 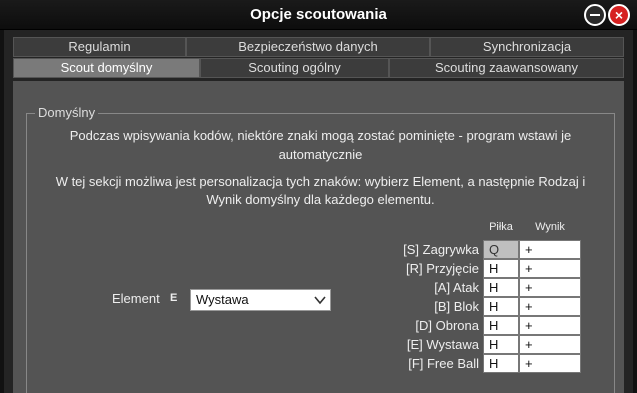 What do you see at coordinates (442, 268) in the screenshot?
I see `row-label-przyjecie: [R] Przyjęcie` at bounding box center [442, 268].